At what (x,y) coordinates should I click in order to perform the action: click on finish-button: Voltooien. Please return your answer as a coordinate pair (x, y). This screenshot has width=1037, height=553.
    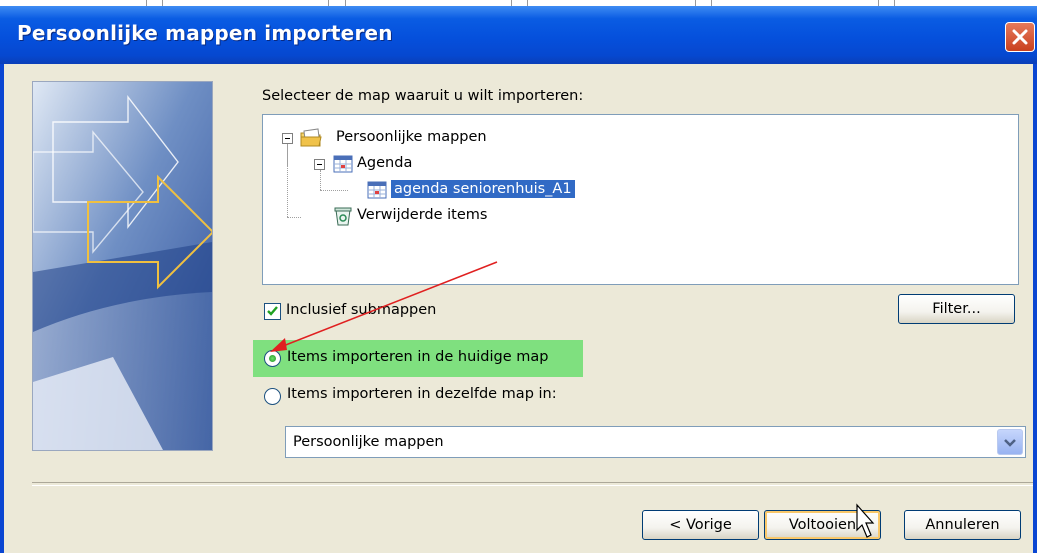
    Looking at the image, I should click on (822, 525).